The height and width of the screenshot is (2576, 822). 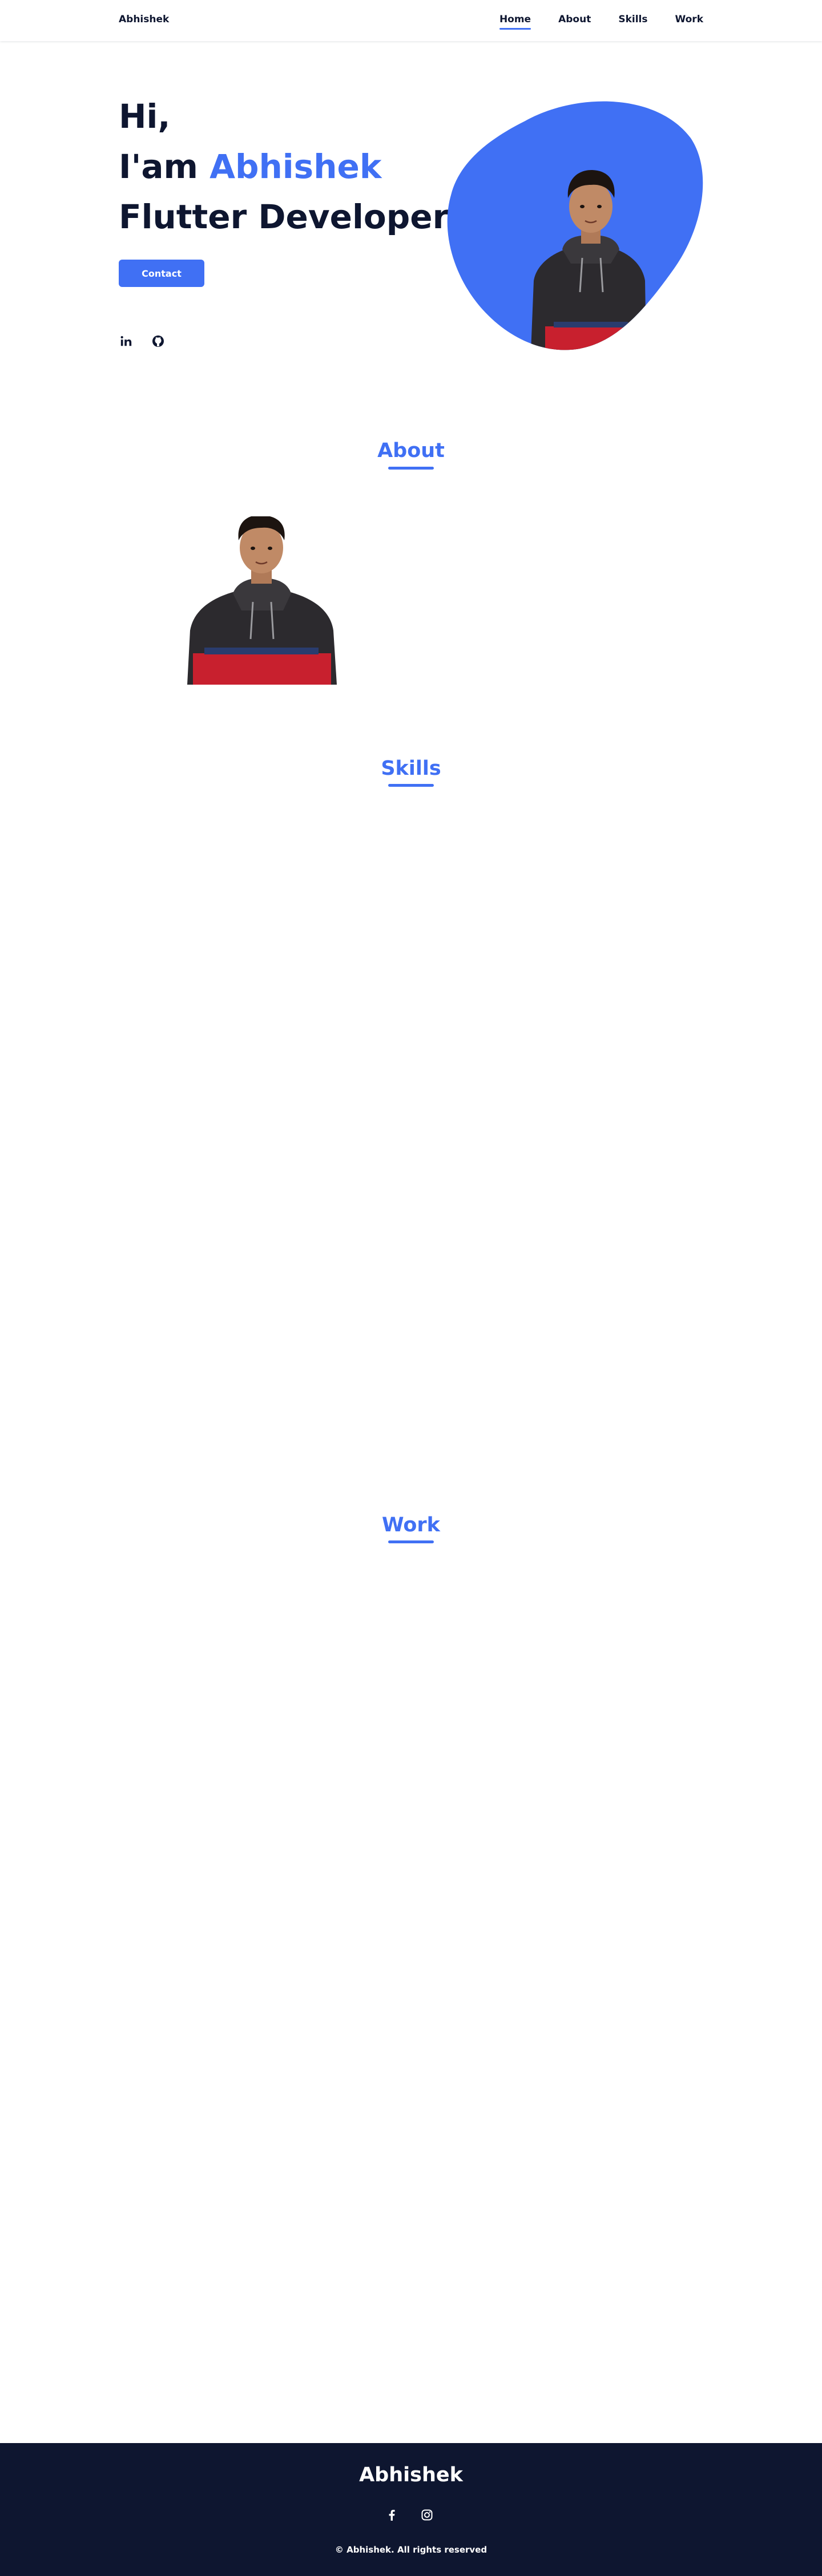 What do you see at coordinates (145, 116) in the screenshot?
I see `hero-greeting: Hi,` at bounding box center [145, 116].